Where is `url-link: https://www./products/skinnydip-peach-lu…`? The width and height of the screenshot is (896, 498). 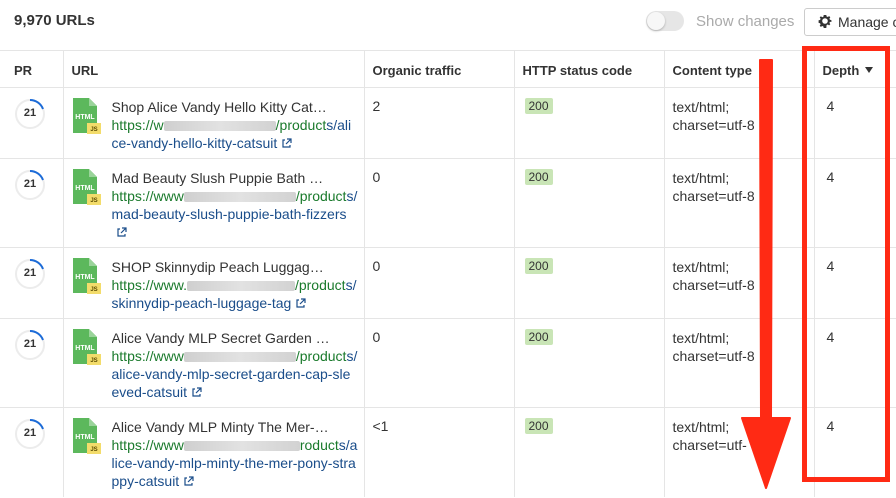
url-link: https://www./products/skinnydip-peach-lu… is located at coordinates (235, 294).